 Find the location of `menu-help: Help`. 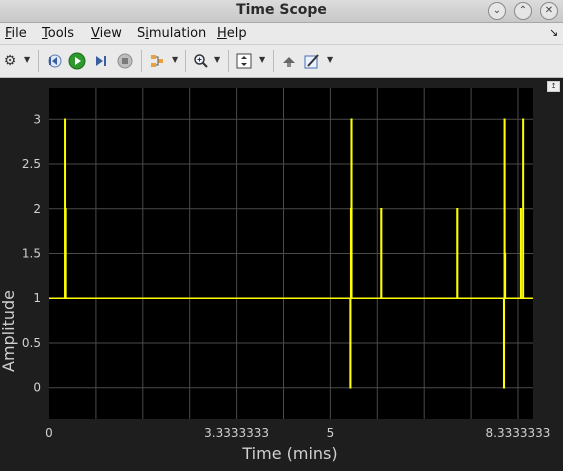

menu-help: Help is located at coordinates (232, 33).